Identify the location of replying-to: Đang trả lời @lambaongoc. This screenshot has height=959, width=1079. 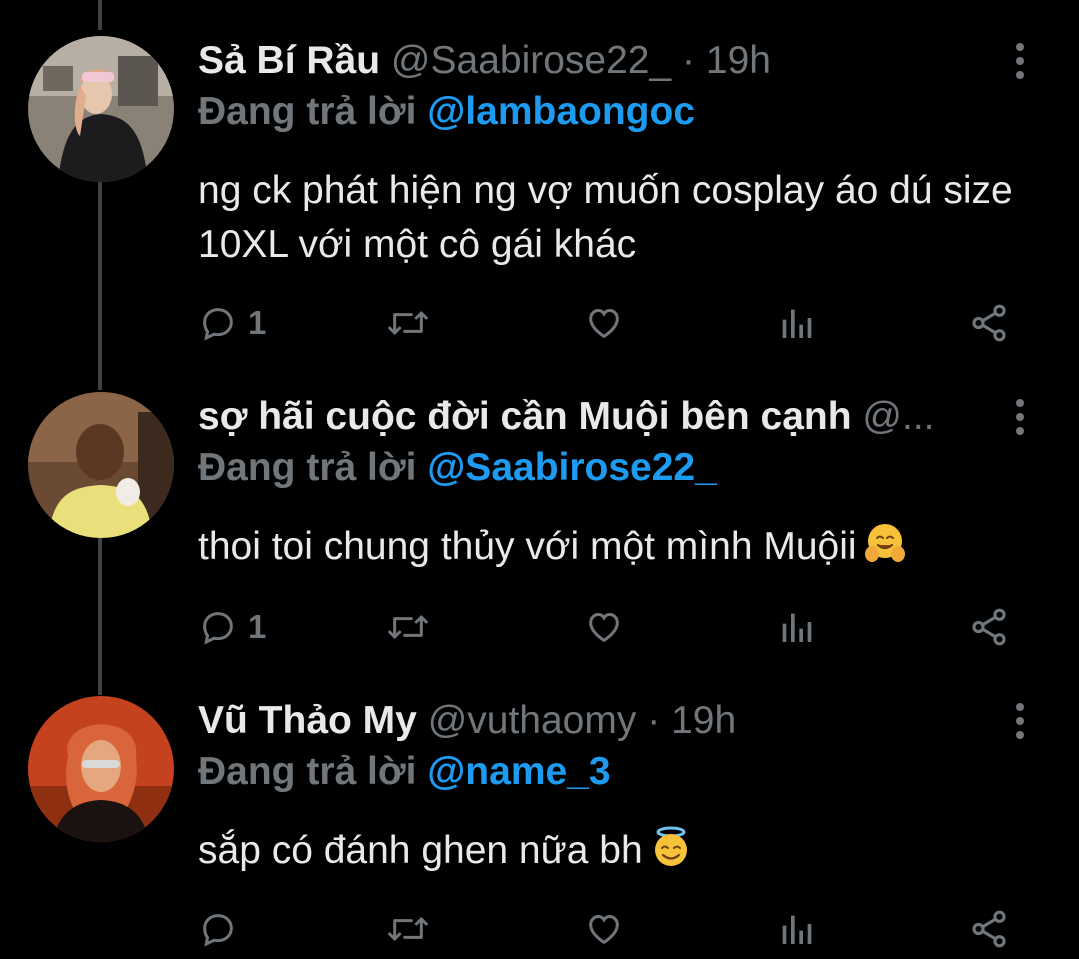
(446, 112).